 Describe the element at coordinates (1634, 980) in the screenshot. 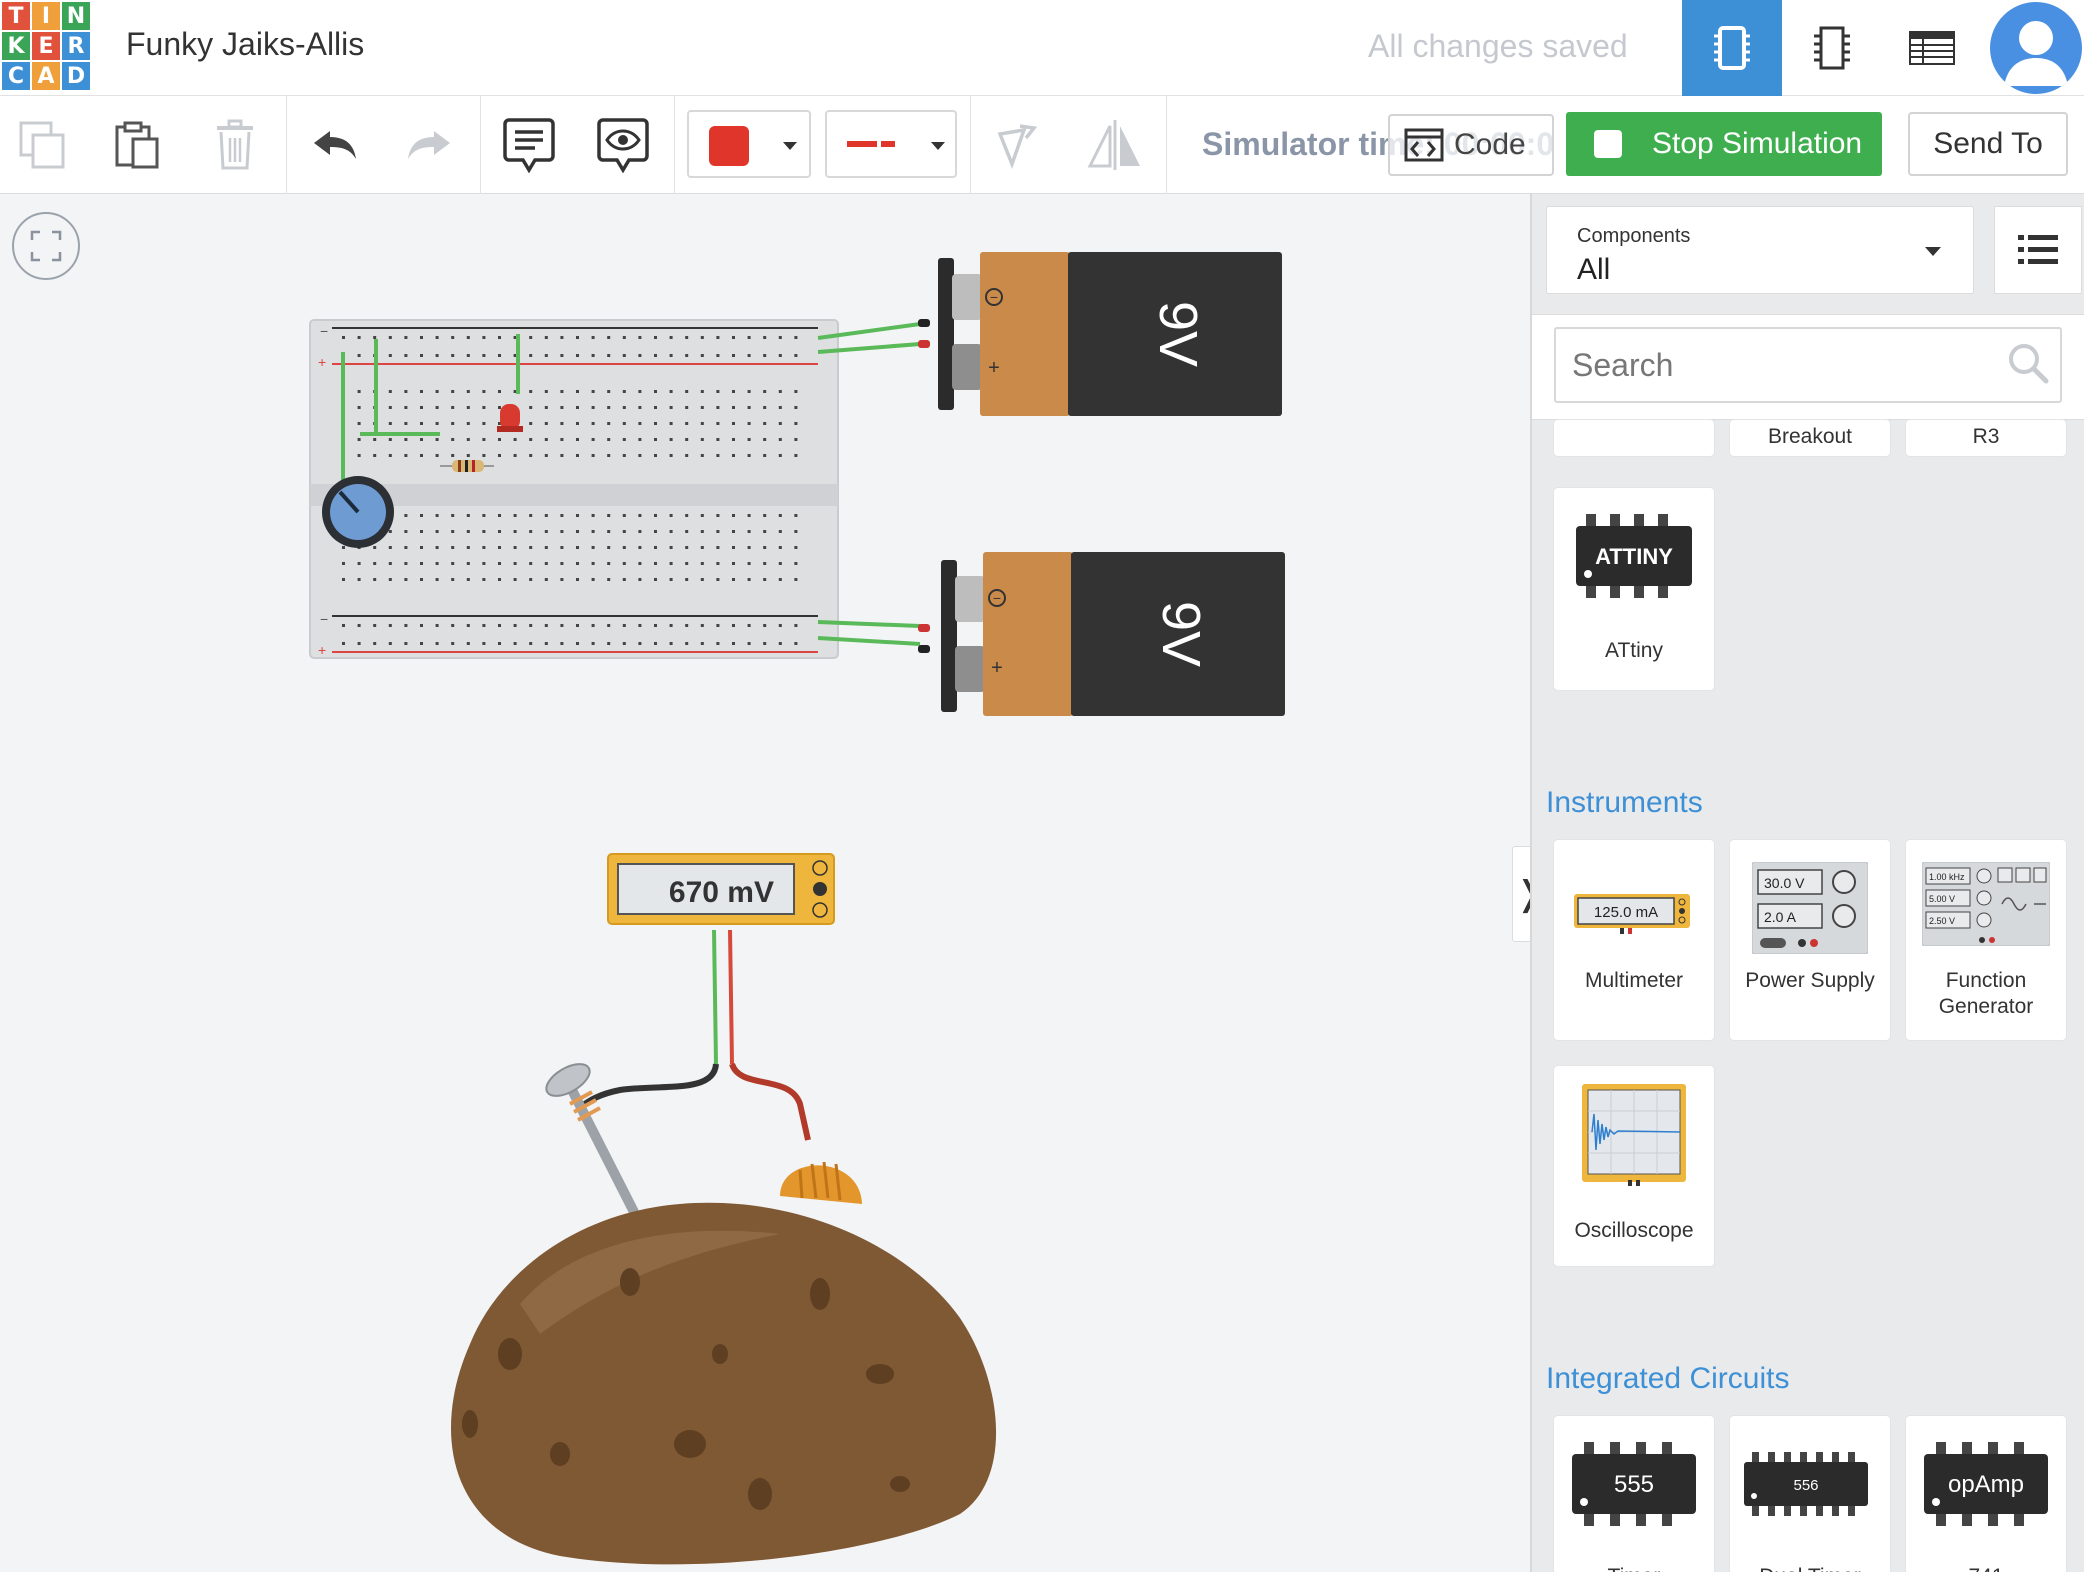

I see `component-label: Multimeter` at that location.